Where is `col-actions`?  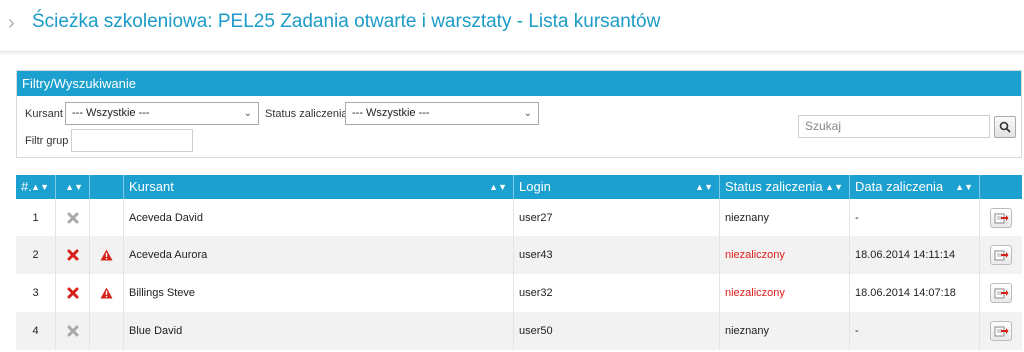 col-actions is located at coordinates (1001, 187).